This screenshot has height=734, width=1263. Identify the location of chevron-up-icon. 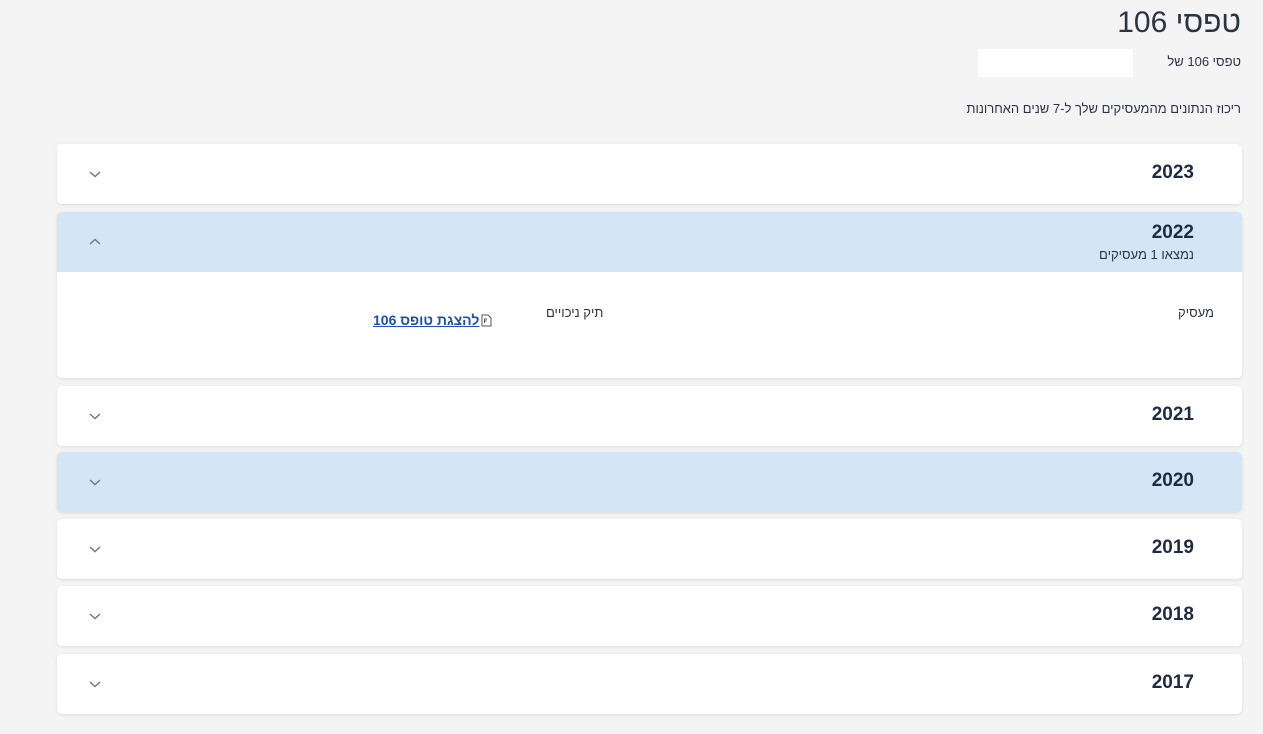
(95, 242).